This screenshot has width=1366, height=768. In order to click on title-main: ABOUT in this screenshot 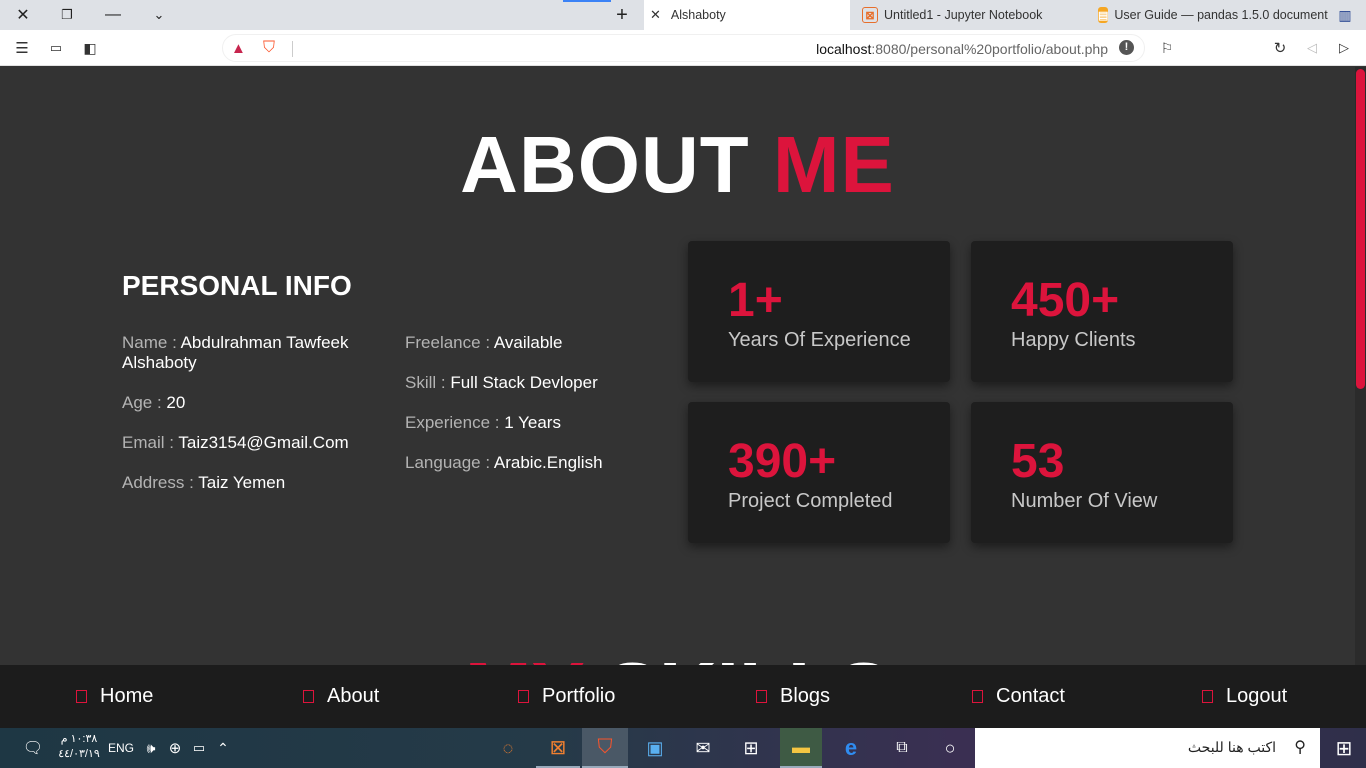, I will do `click(616, 164)`.